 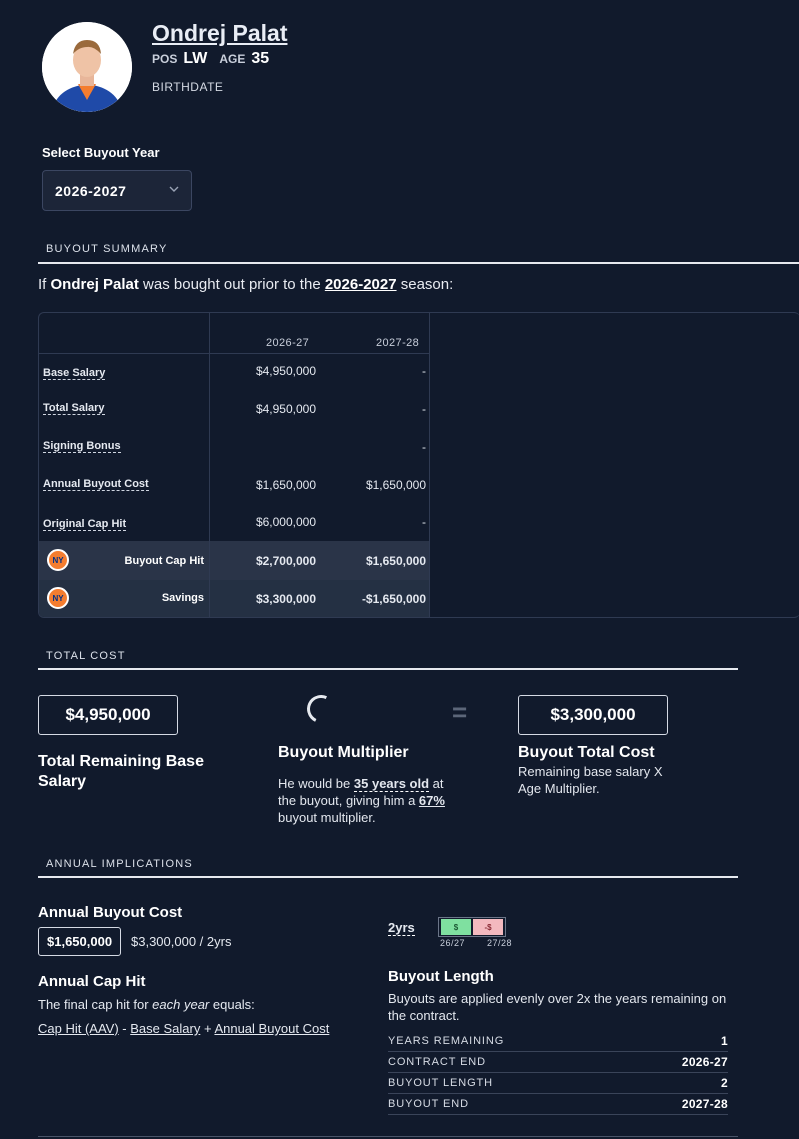 What do you see at coordinates (94, 284) in the screenshot?
I see `intro-player-name: Ondrej Palat` at bounding box center [94, 284].